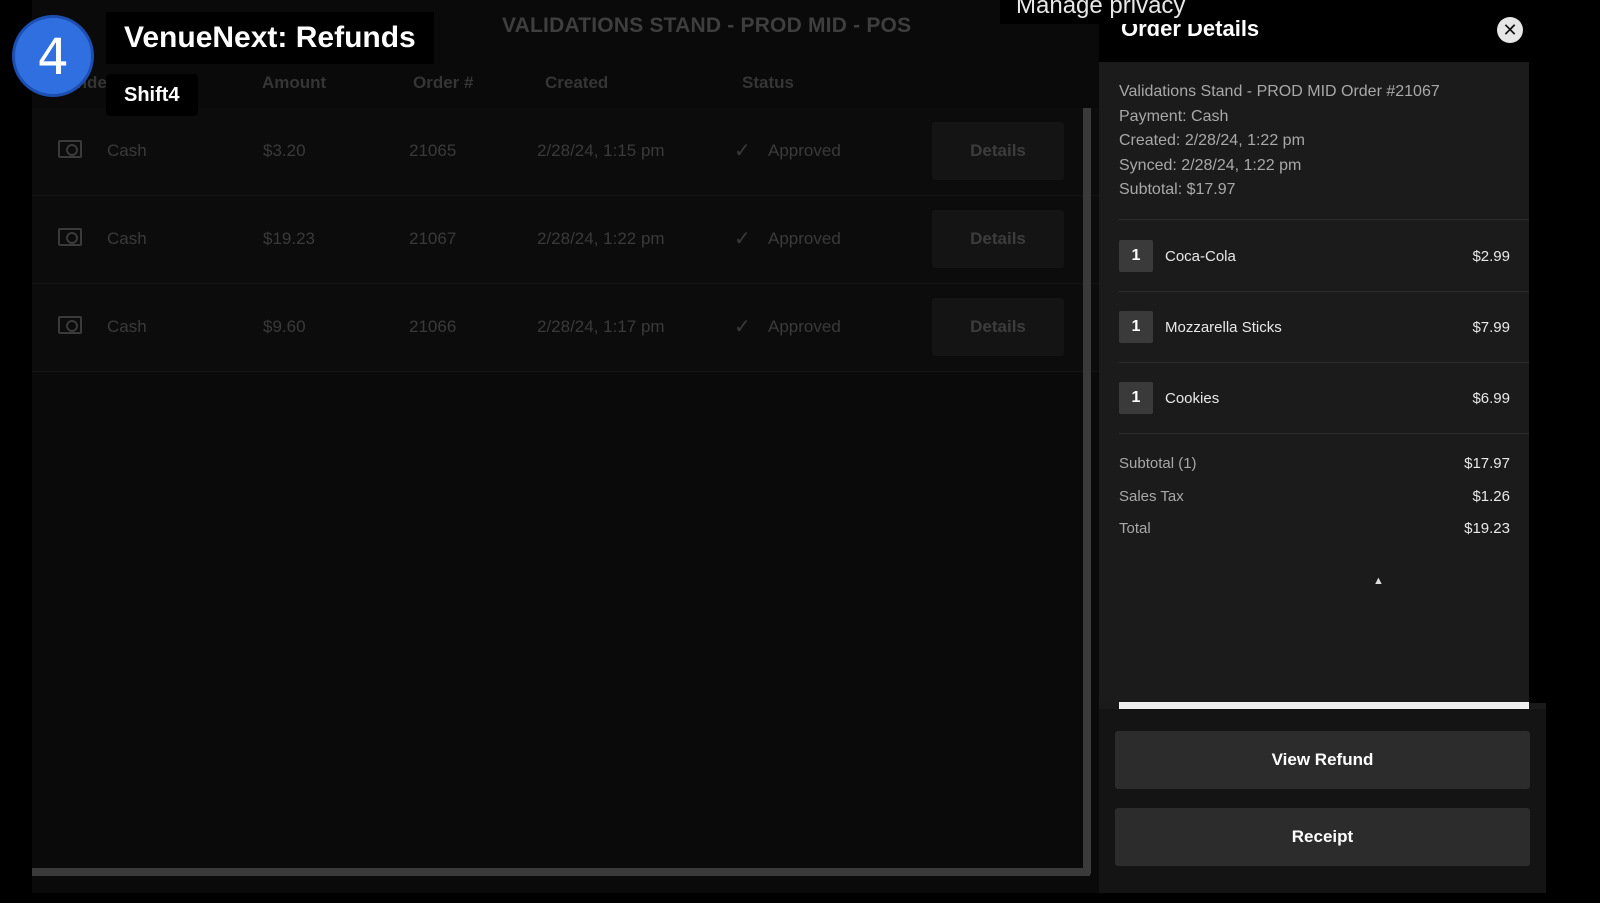  I want to click on total-label: Total, so click(1135, 528).